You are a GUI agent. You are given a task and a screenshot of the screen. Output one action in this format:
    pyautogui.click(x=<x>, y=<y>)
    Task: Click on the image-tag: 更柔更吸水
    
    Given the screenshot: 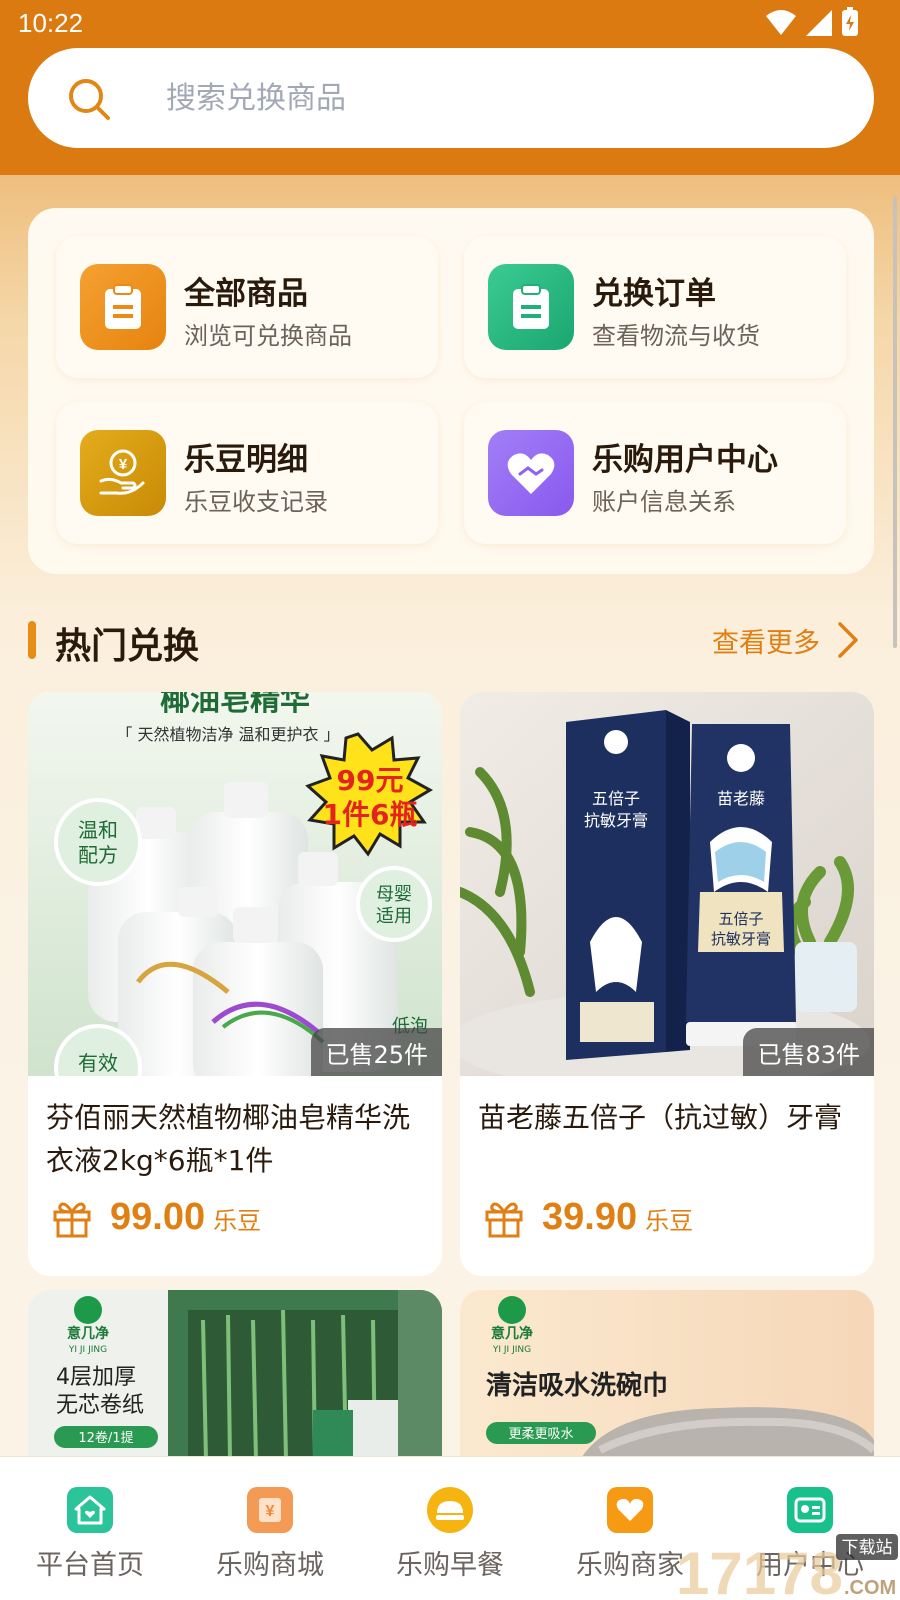 What is the action you would take?
    pyautogui.click(x=540, y=1434)
    